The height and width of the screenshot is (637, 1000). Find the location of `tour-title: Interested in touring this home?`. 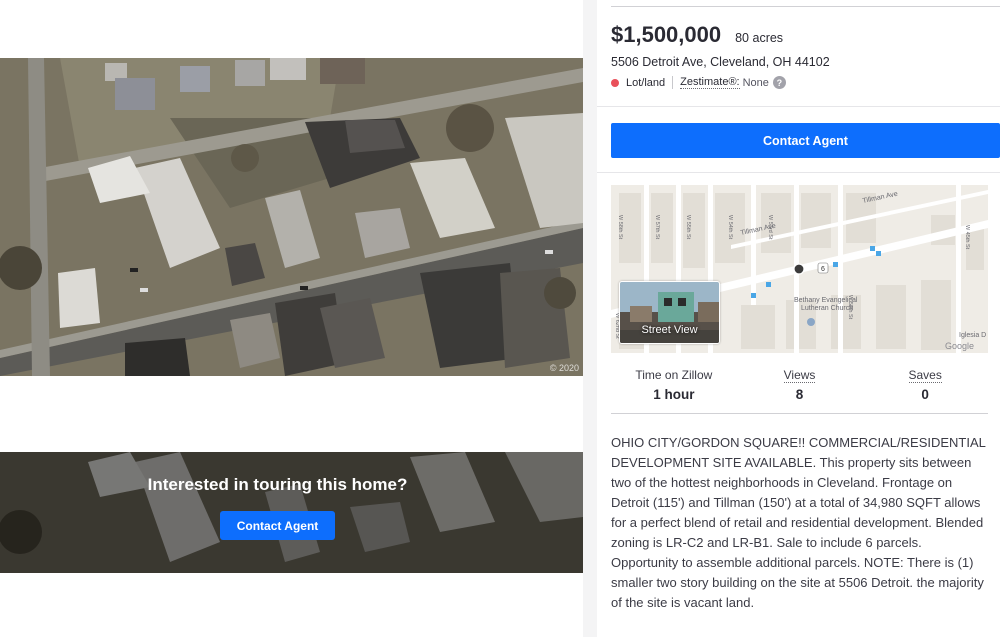

tour-title: Interested in touring this home? is located at coordinates (277, 484).